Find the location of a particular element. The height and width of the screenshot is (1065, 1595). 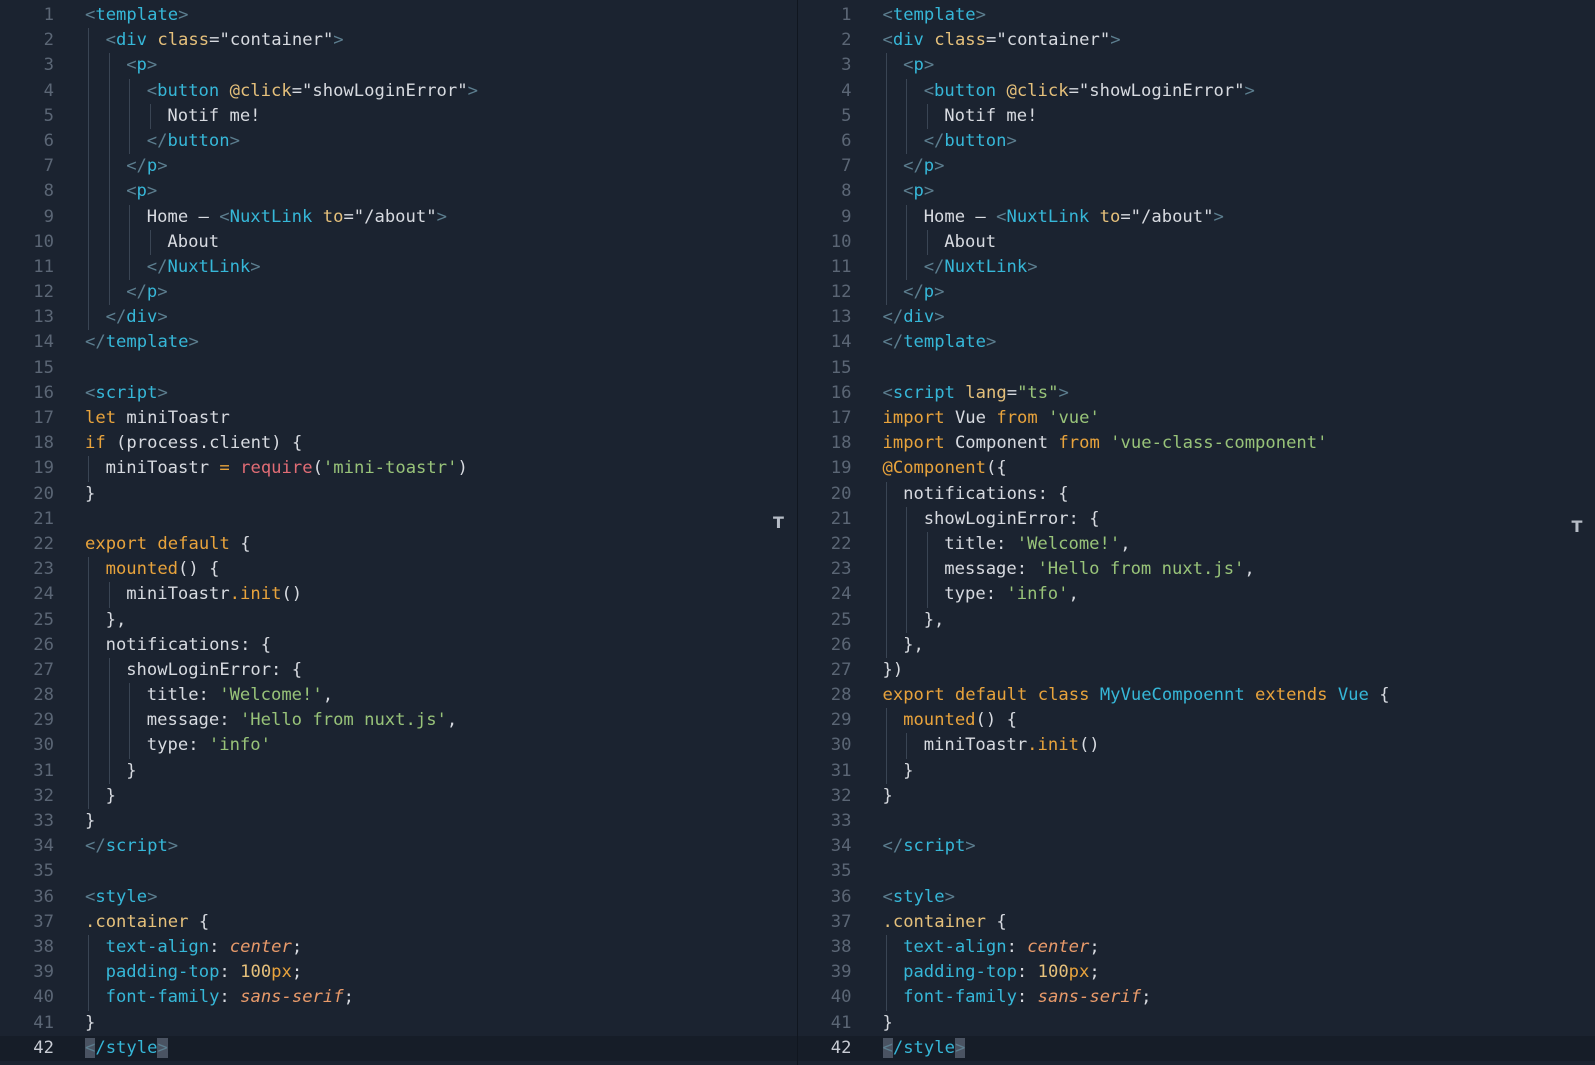

code-line: 21 is located at coordinates (398, 519).